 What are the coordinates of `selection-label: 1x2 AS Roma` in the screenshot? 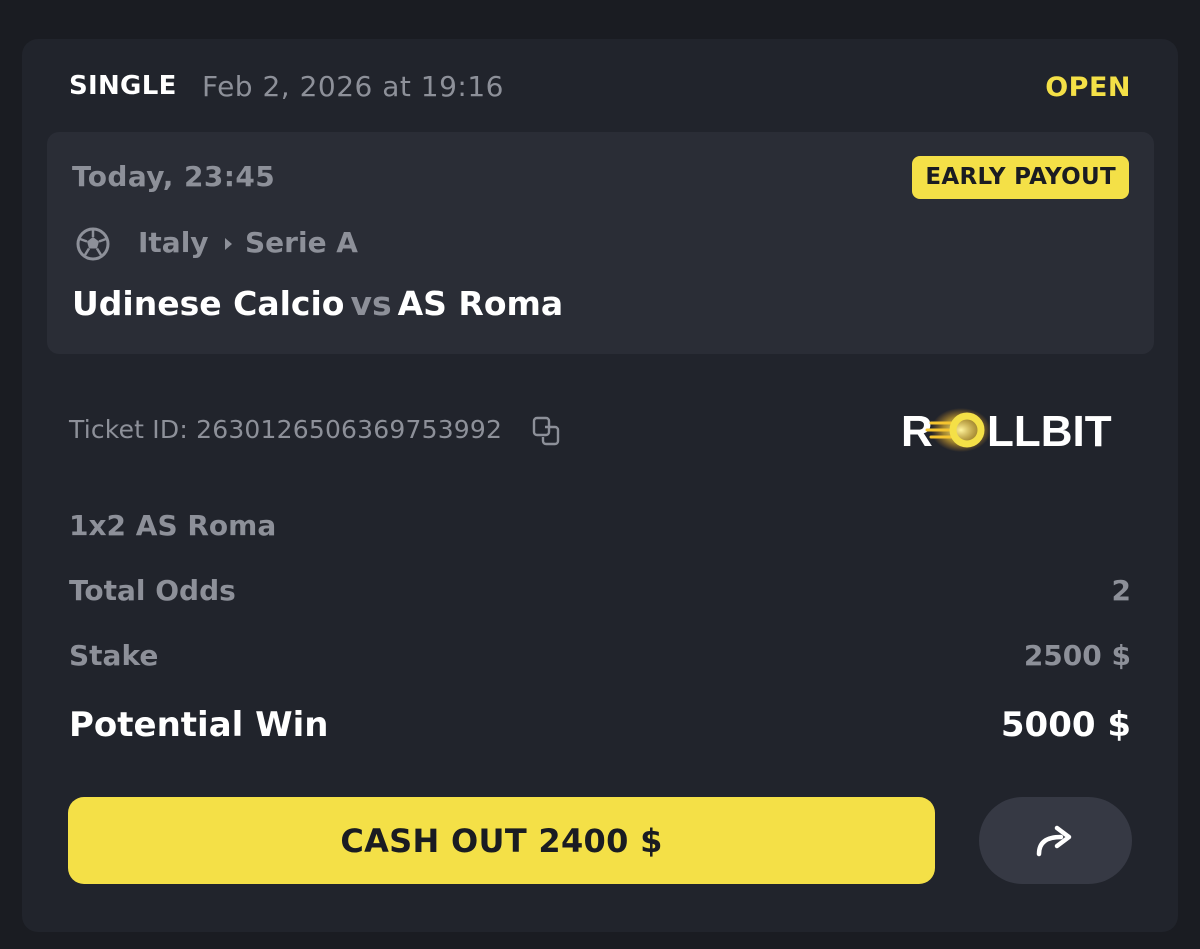 It's located at (173, 525).